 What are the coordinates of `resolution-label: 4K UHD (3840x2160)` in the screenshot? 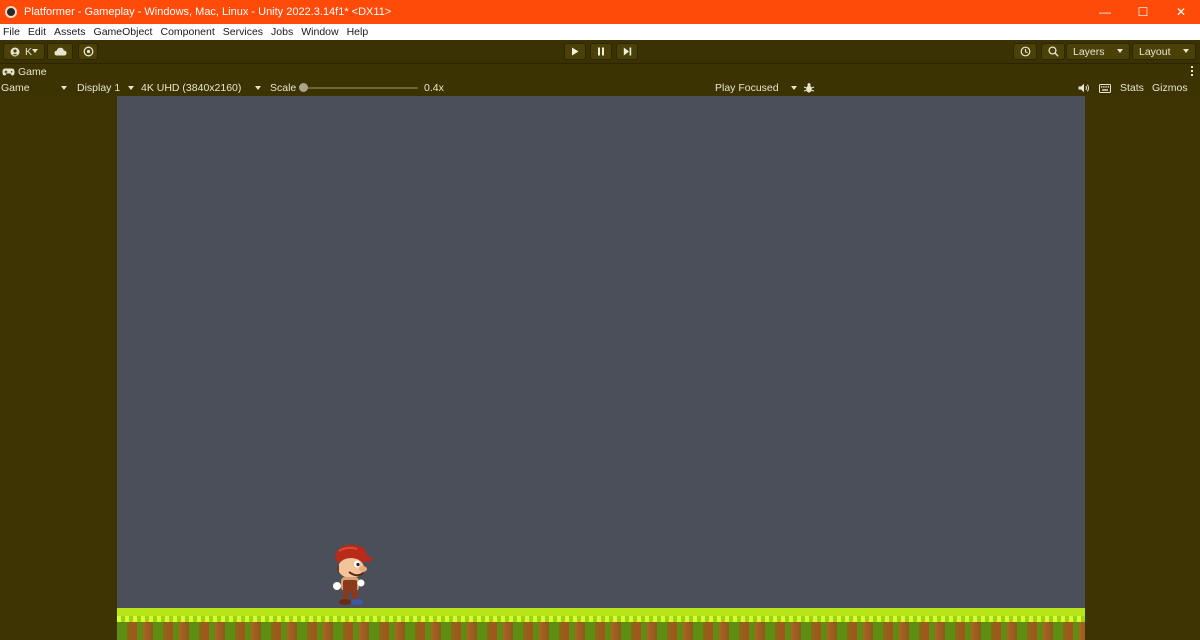 It's located at (191, 88).